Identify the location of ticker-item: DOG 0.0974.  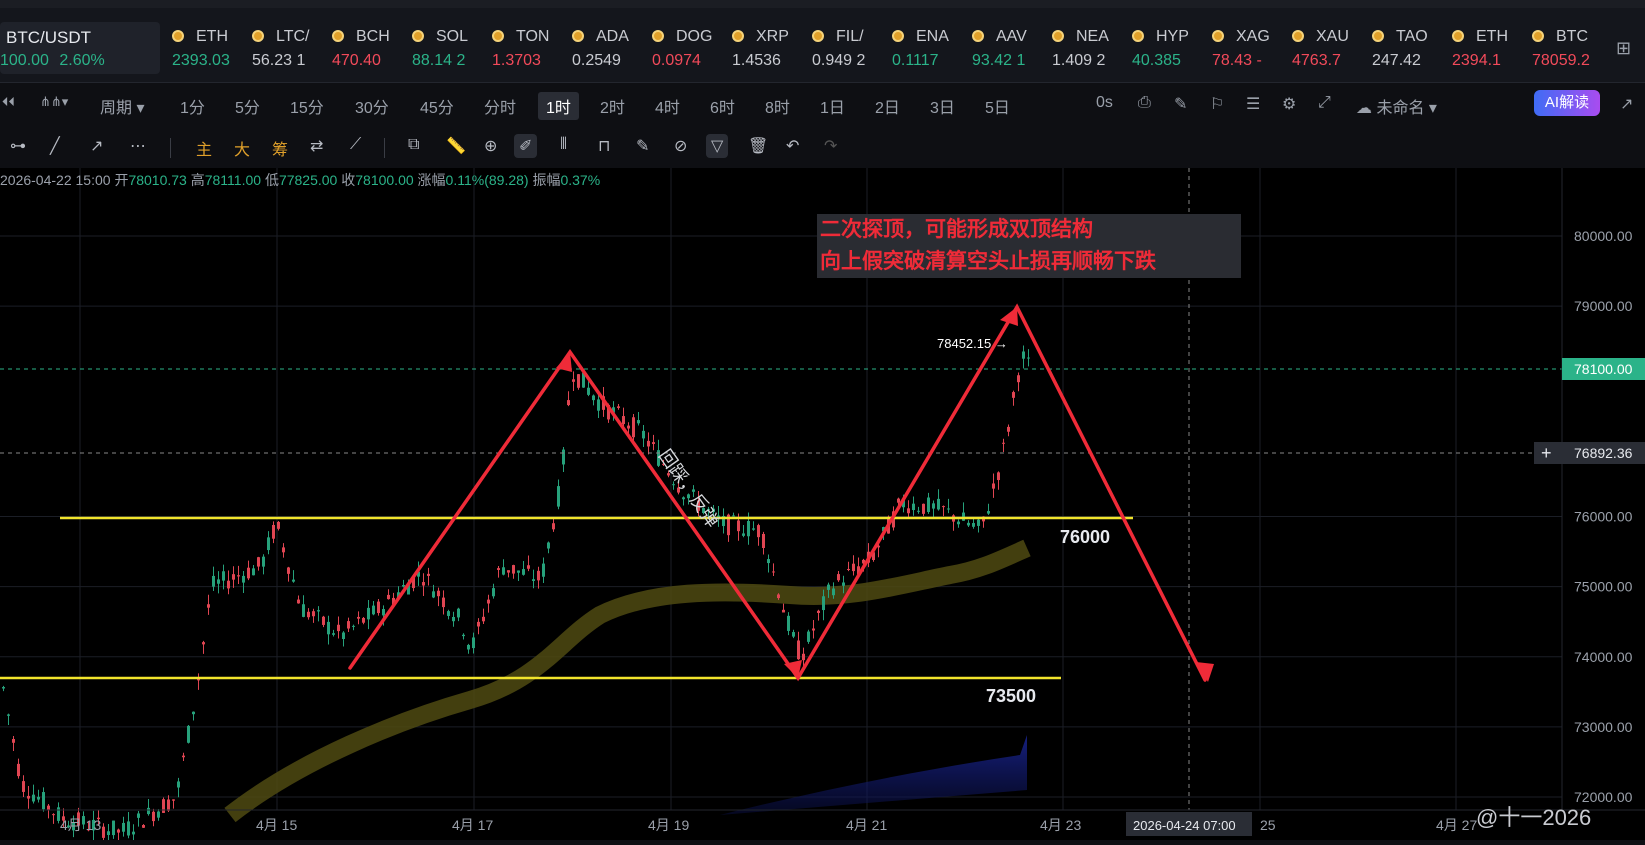
(691, 49).